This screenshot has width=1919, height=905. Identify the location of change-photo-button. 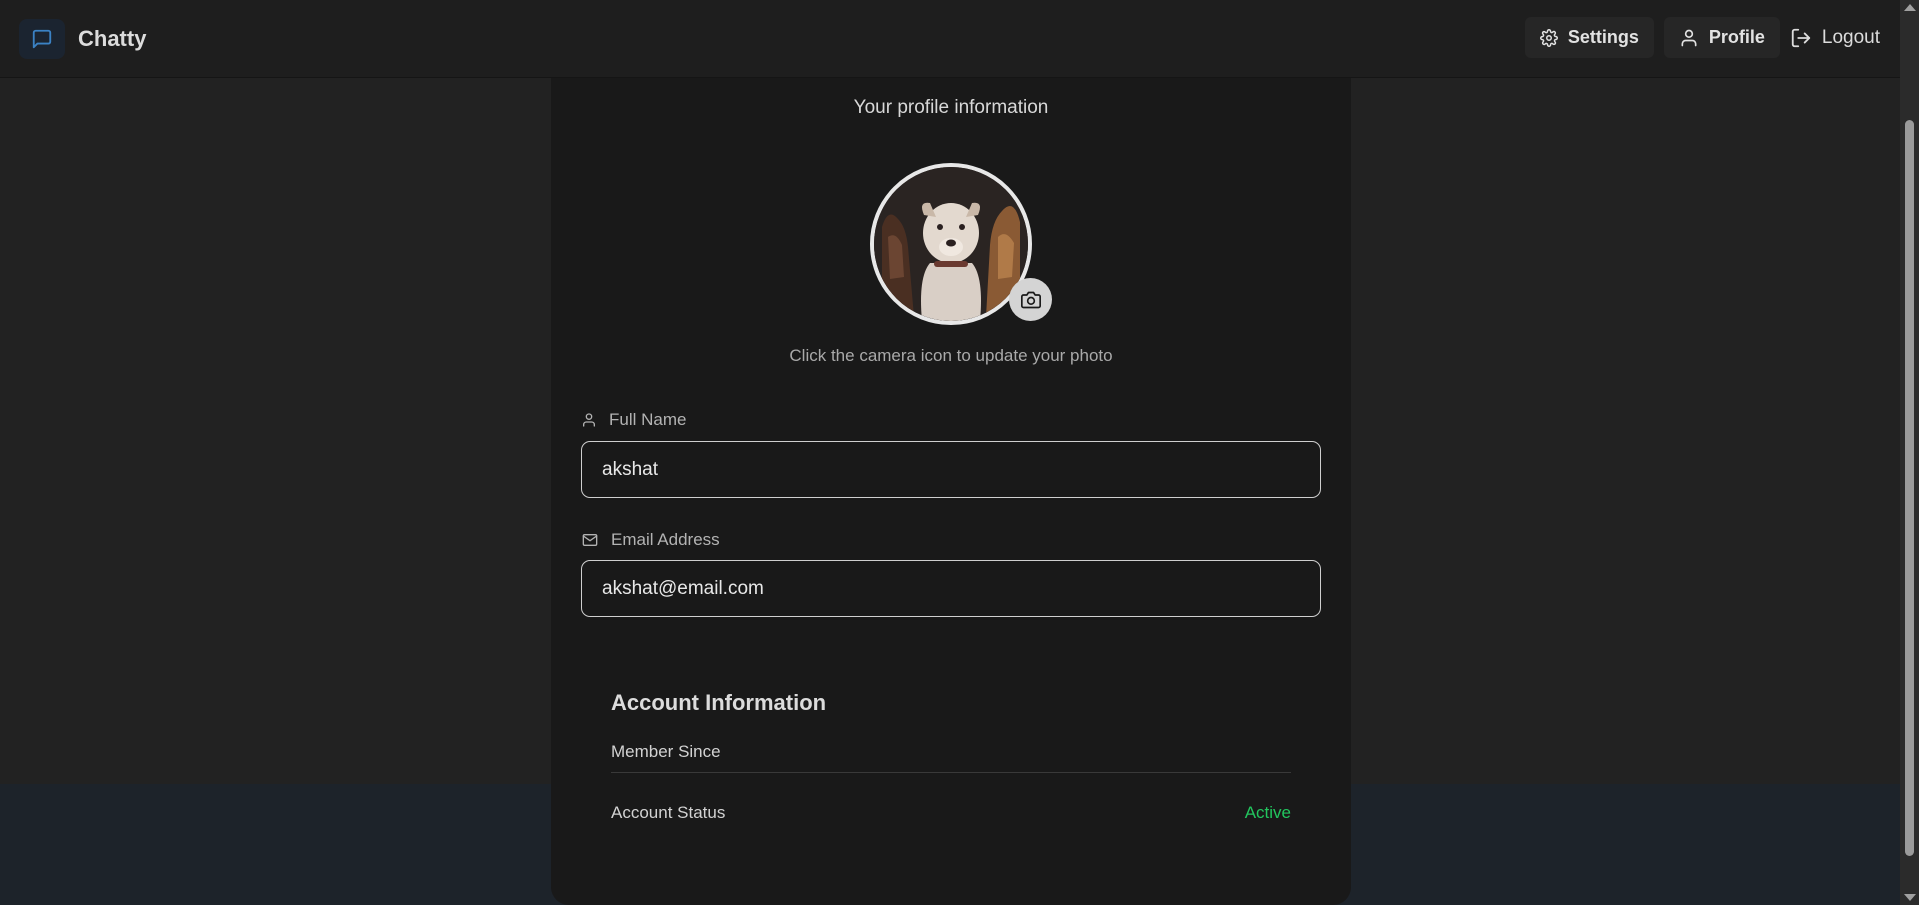
(1030, 299).